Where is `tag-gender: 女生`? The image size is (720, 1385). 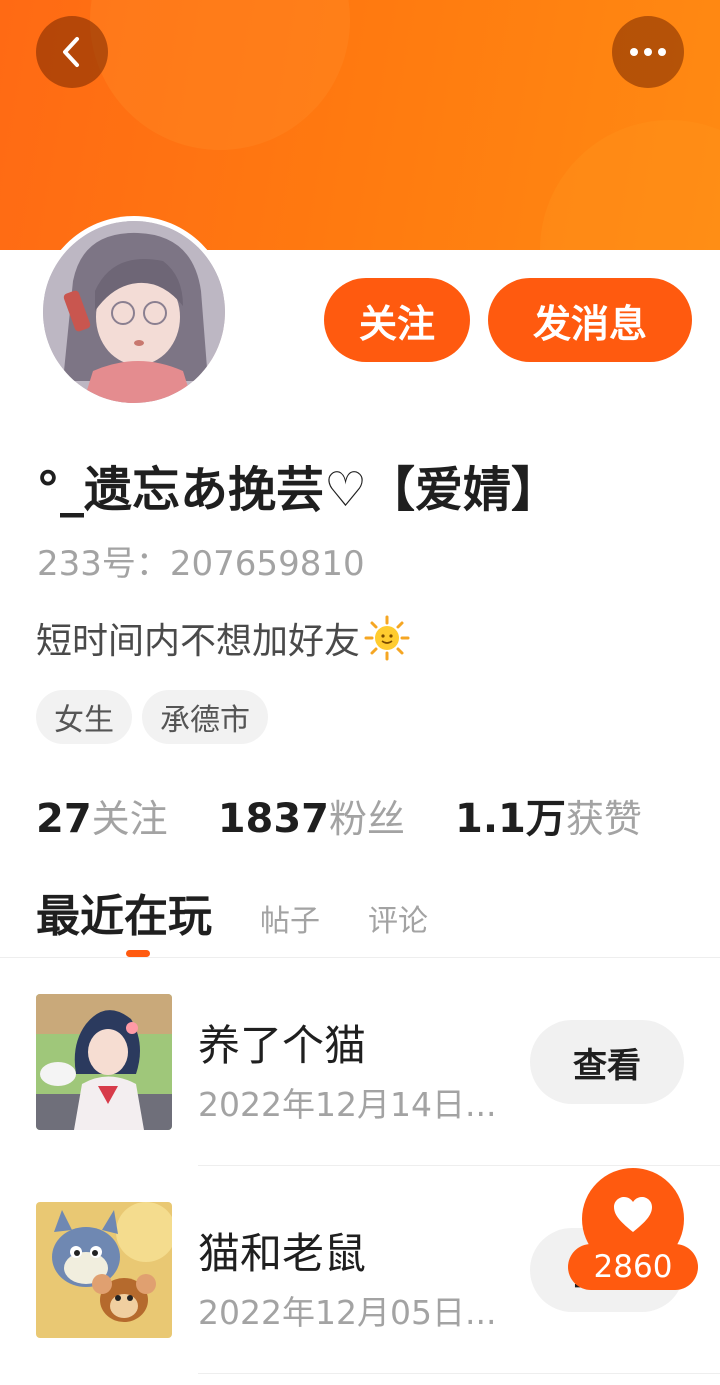 tag-gender: 女生 is located at coordinates (84, 717).